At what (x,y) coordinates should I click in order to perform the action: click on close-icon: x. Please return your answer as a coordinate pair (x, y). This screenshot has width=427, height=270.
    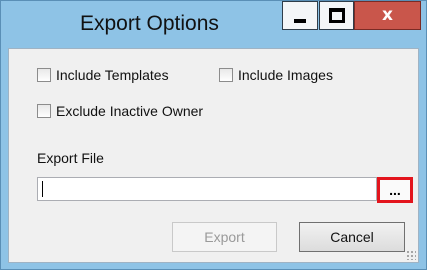
    Looking at the image, I should click on (387, 15).